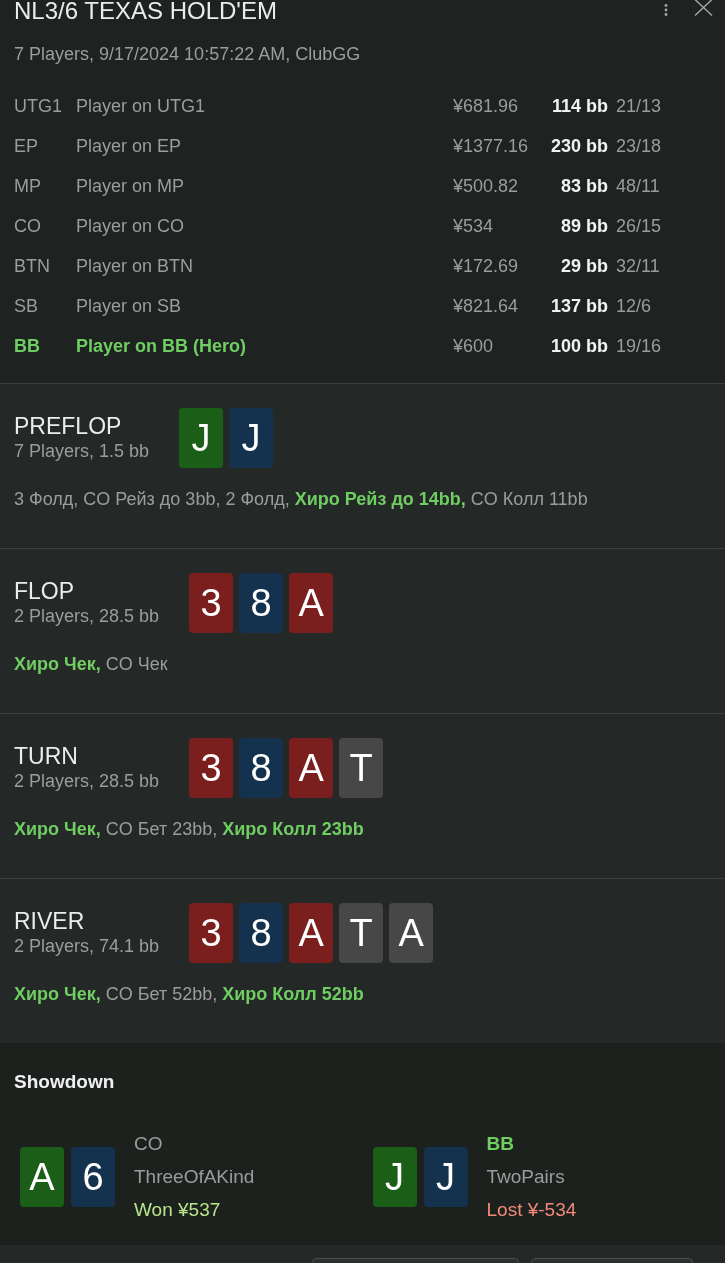  What do you see at coordinates (26, 306) in the screenshot?
I see `seat-position: SB` at bounding box center [26, 306].